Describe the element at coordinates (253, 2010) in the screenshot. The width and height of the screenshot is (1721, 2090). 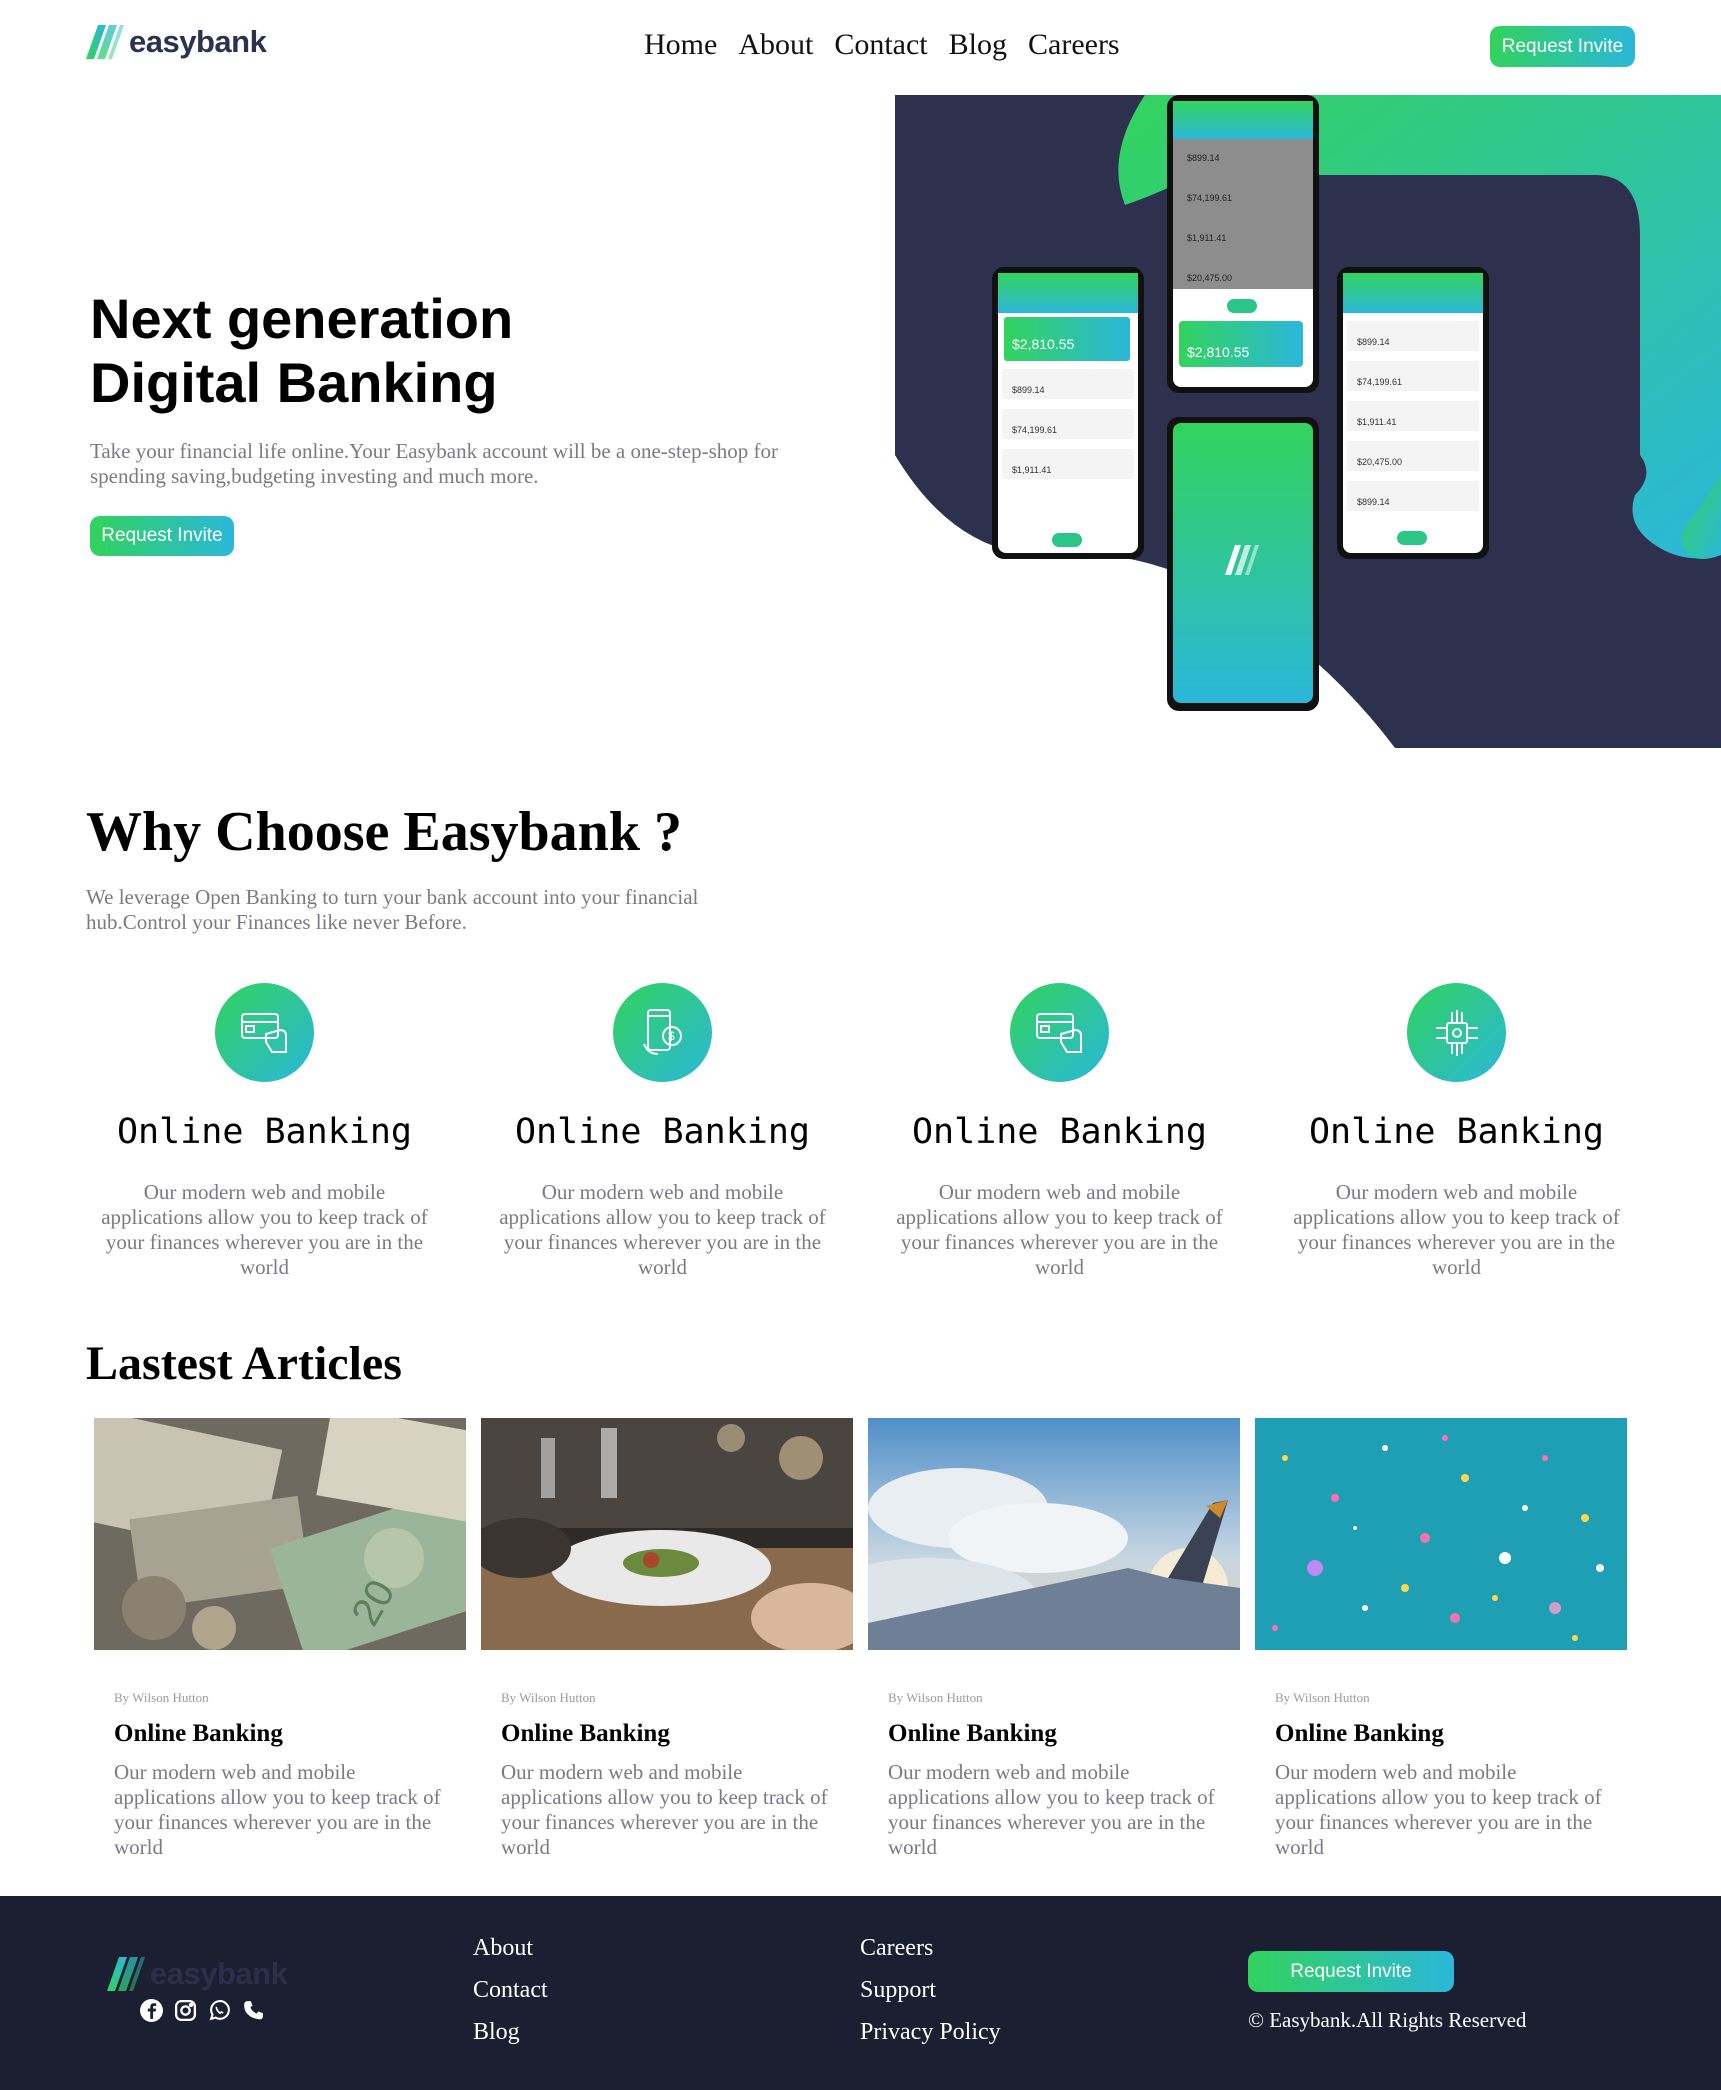
I see `phone-icon` at that location.